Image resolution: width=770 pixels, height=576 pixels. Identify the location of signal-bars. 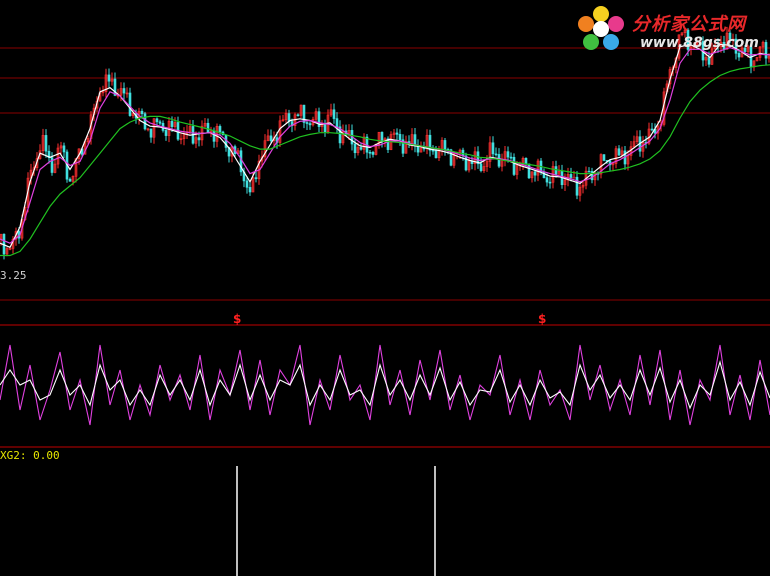
(336, 521).